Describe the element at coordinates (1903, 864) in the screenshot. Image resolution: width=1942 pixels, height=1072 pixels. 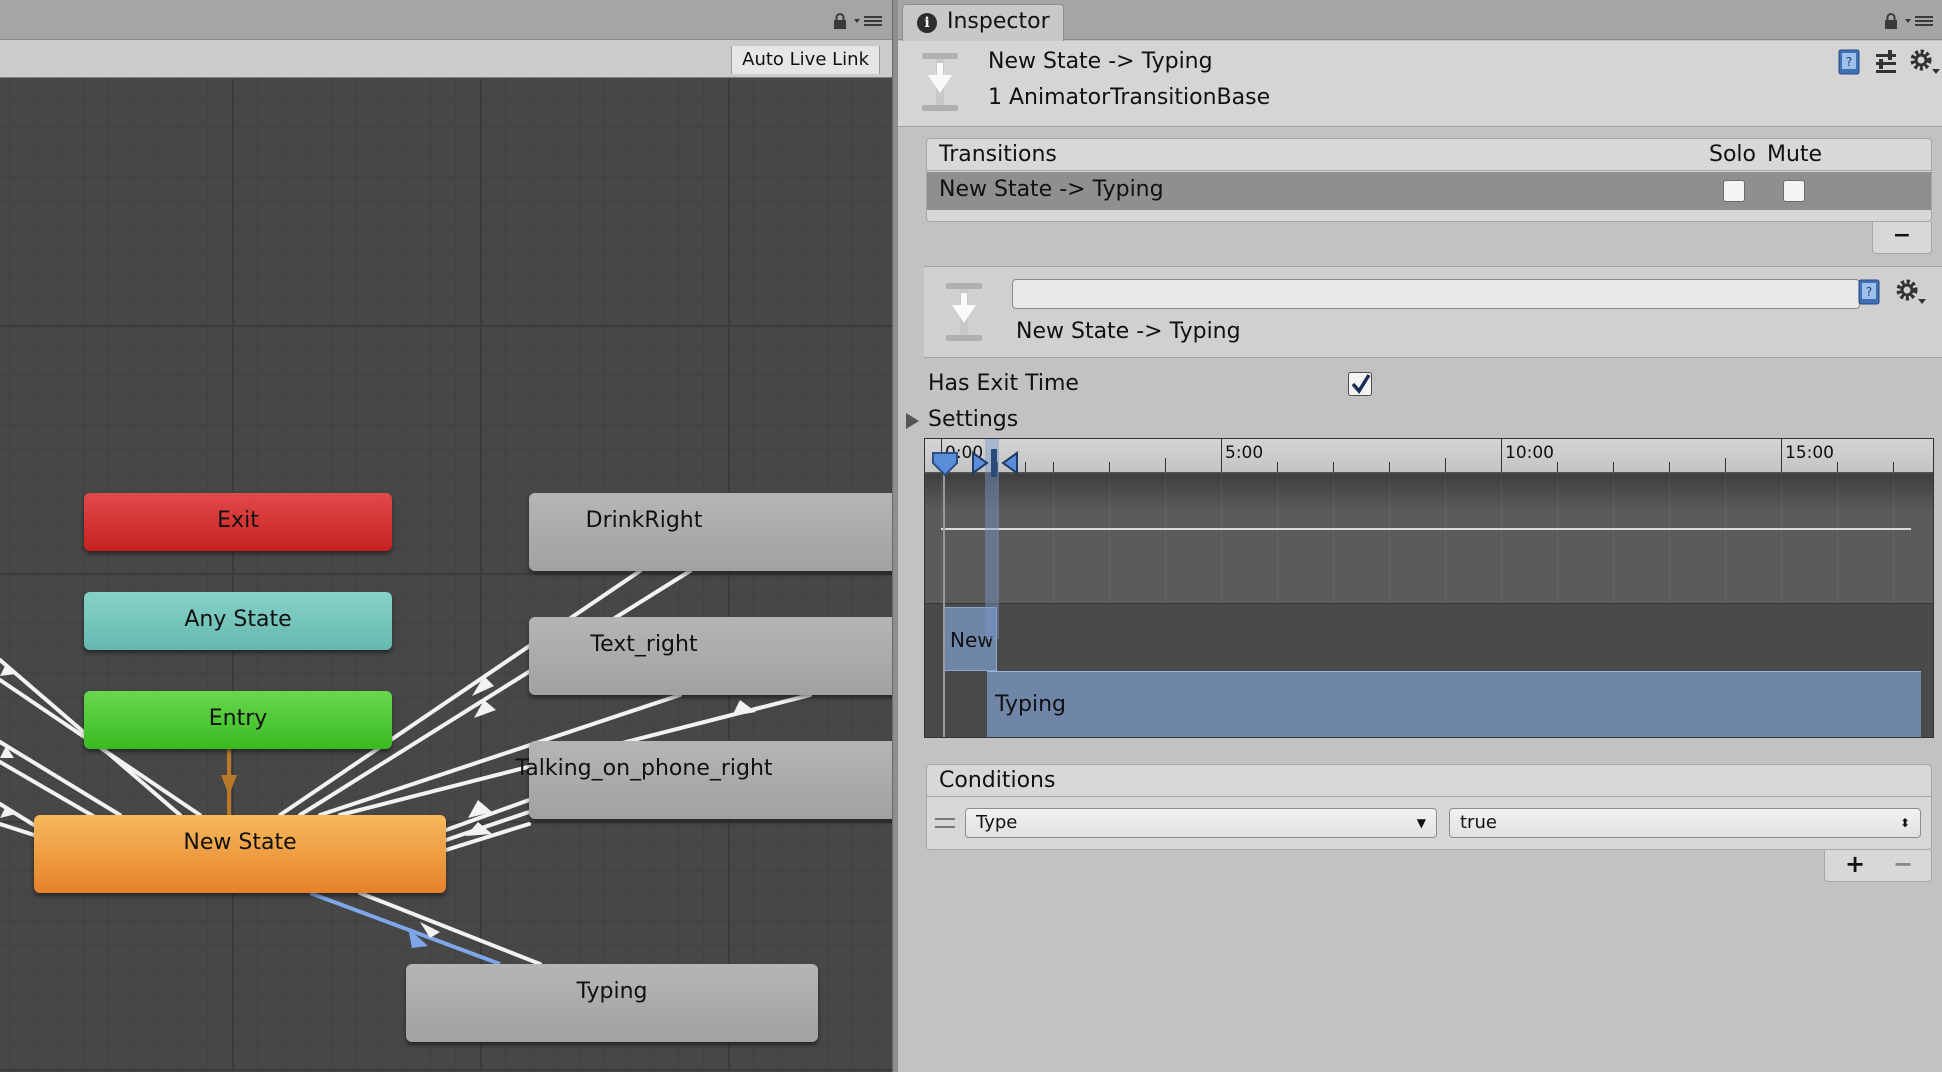
I see `remove-condition-button: −` at that location.